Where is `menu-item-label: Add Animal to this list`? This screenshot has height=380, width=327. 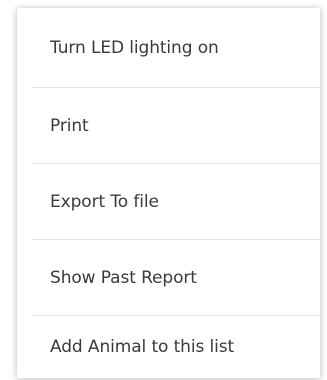 menu-item-label: Add Animal to this list is located at coordinates (142, 347).